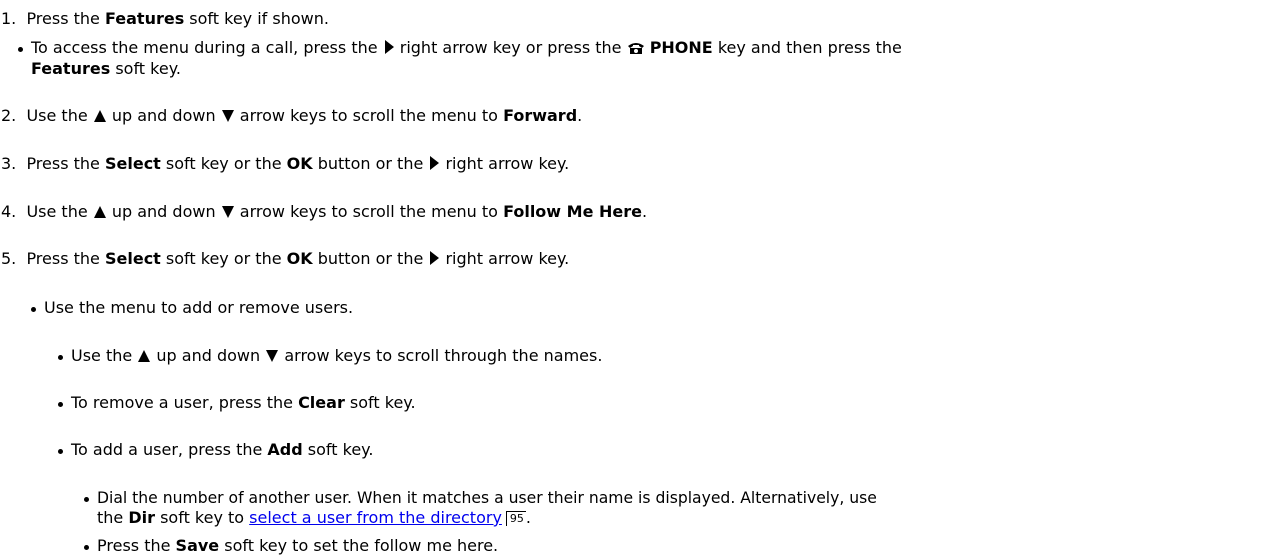  I want to click on phone-icon, so click(636, 48).